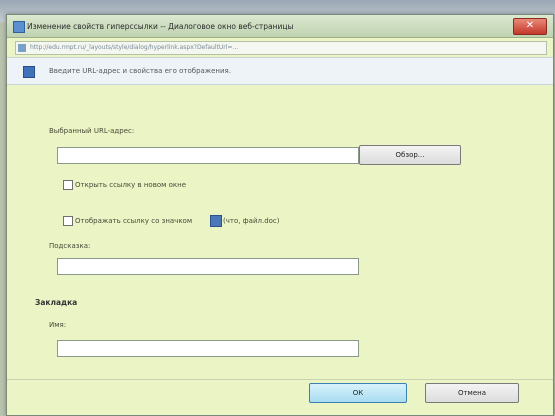 The image size is (555, 416). Describe the element at coordinates (208, 348) in the screenshot. I see `name-input` at that location.